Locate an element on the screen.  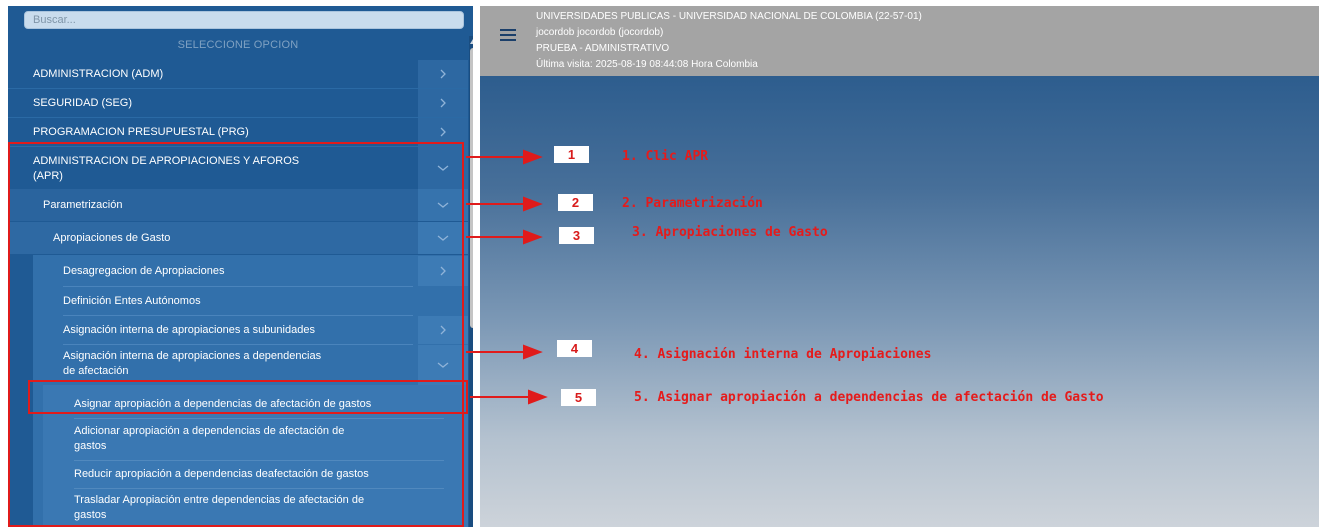
annotation-number: 4 is located at coordinates (574, 348).